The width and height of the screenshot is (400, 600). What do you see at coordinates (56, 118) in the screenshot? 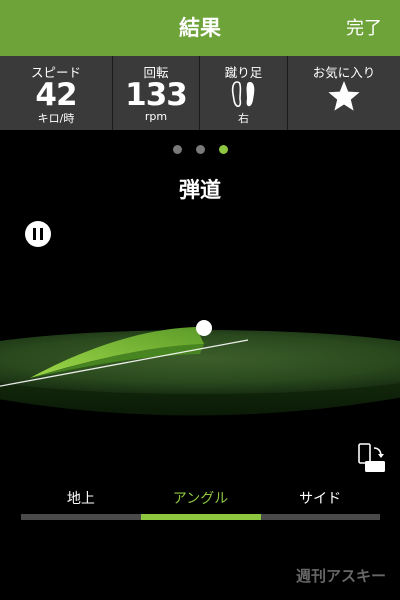
I see `speed-unit: キロ/時` at bounding box center [56, 118].